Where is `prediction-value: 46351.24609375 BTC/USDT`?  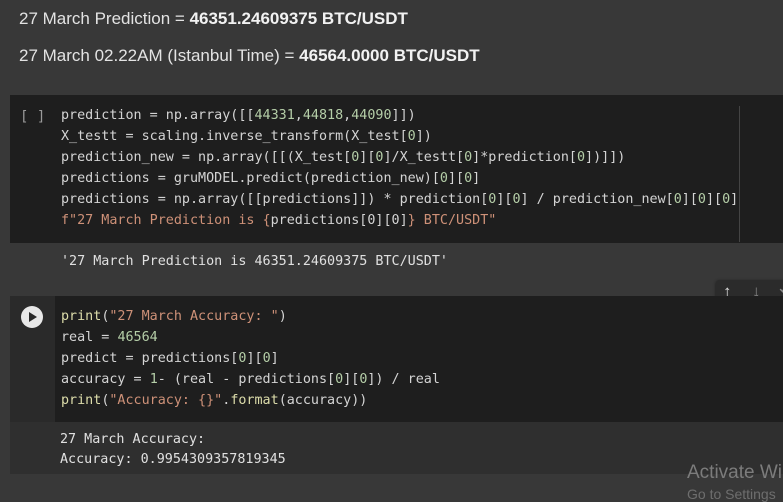
prediction-value: 46351.24609375 BTC/USDT is located at coordinates (298, 18).